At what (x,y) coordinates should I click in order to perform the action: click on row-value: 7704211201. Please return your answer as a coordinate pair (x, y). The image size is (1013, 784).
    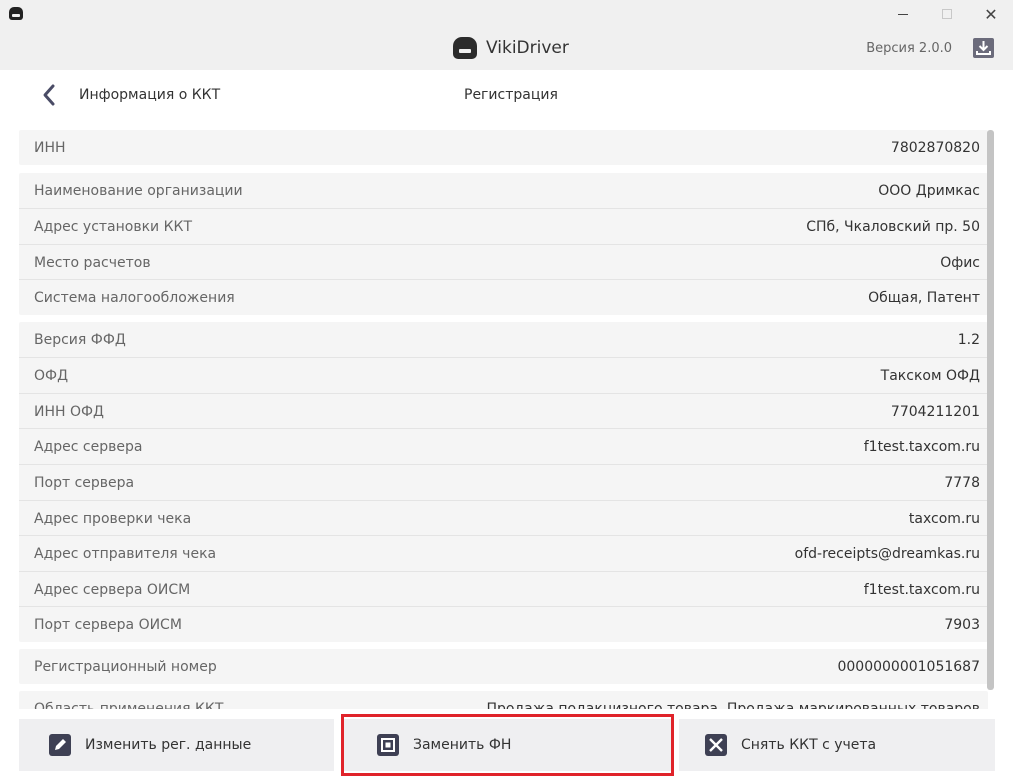
    Looking at the image, I should click on (935, 411).